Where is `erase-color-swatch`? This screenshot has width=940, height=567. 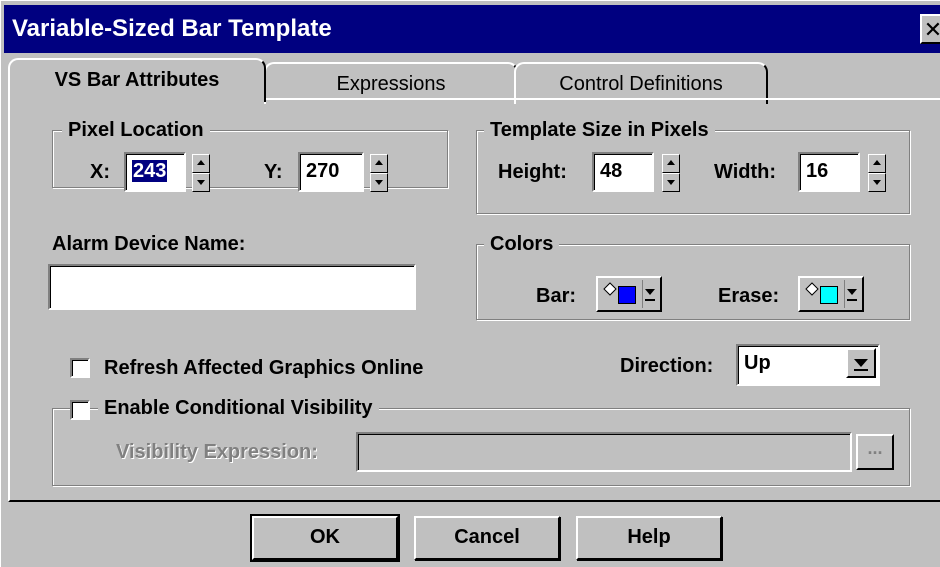 erase-color-swatch is located at coordinates (829, 295).